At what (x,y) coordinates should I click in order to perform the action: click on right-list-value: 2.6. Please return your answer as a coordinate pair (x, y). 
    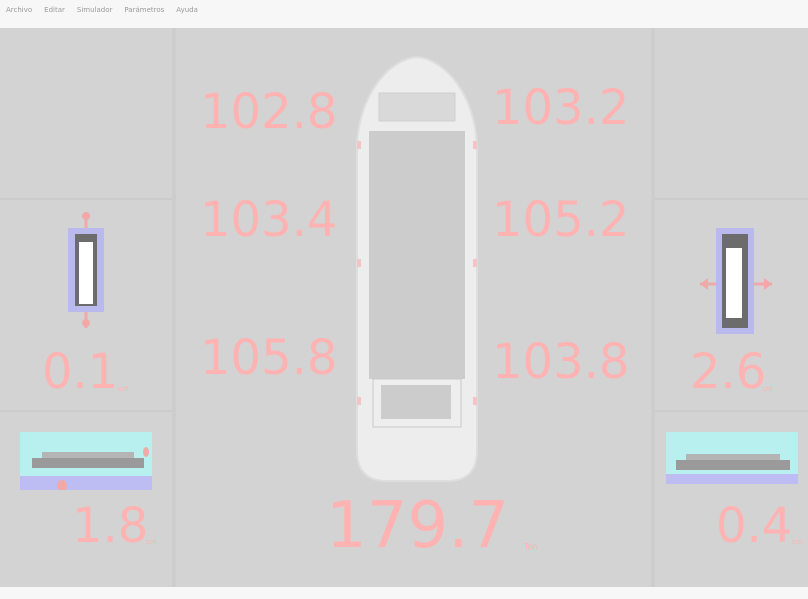
    Looking at the image, I should click on (728, 372).